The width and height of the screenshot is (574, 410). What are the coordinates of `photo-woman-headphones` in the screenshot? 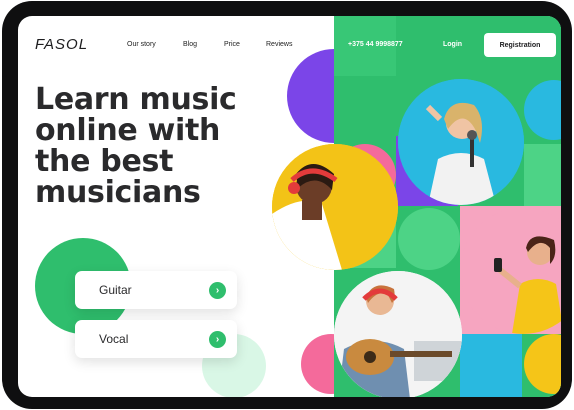 It's located at (335, 207).